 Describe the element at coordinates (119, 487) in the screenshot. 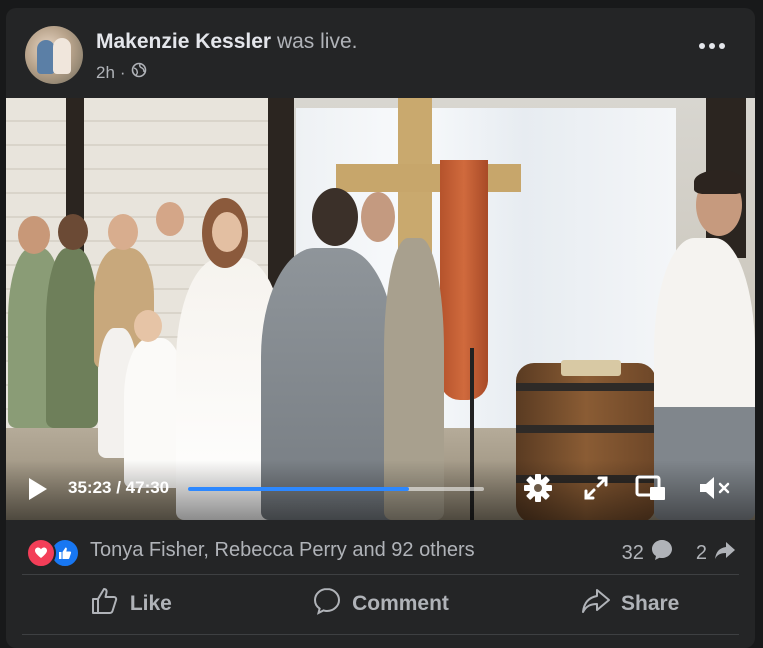

I see `video-time: 35:23 / 47:30` at that location.